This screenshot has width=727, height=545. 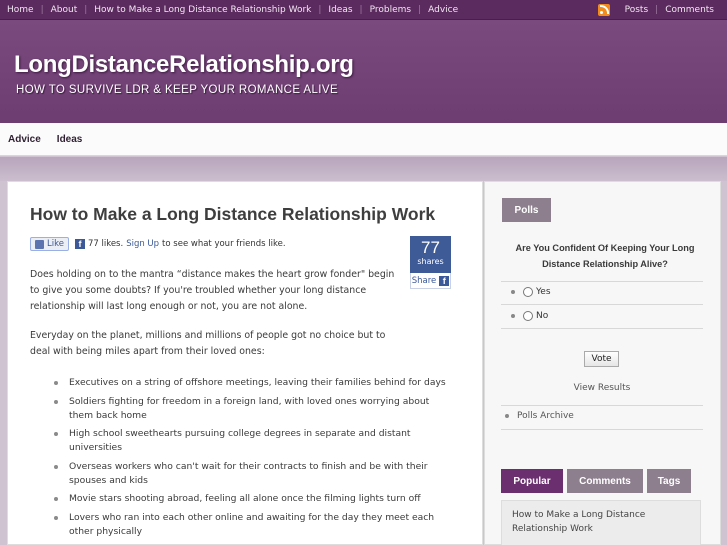 What do you see at coordinates (390, 10) in the screenshot?
I see `nav-problems: Problems` at bounding box center [390, 10].